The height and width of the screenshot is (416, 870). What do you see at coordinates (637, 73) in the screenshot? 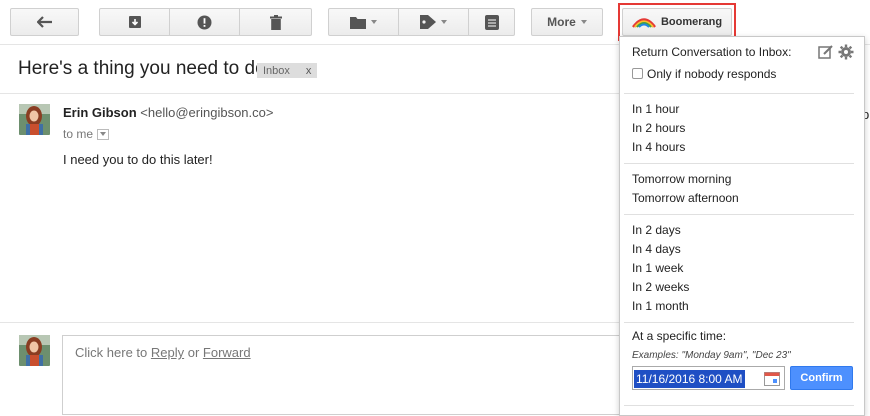
I see `checkbox` at bounding box center [637, 73].